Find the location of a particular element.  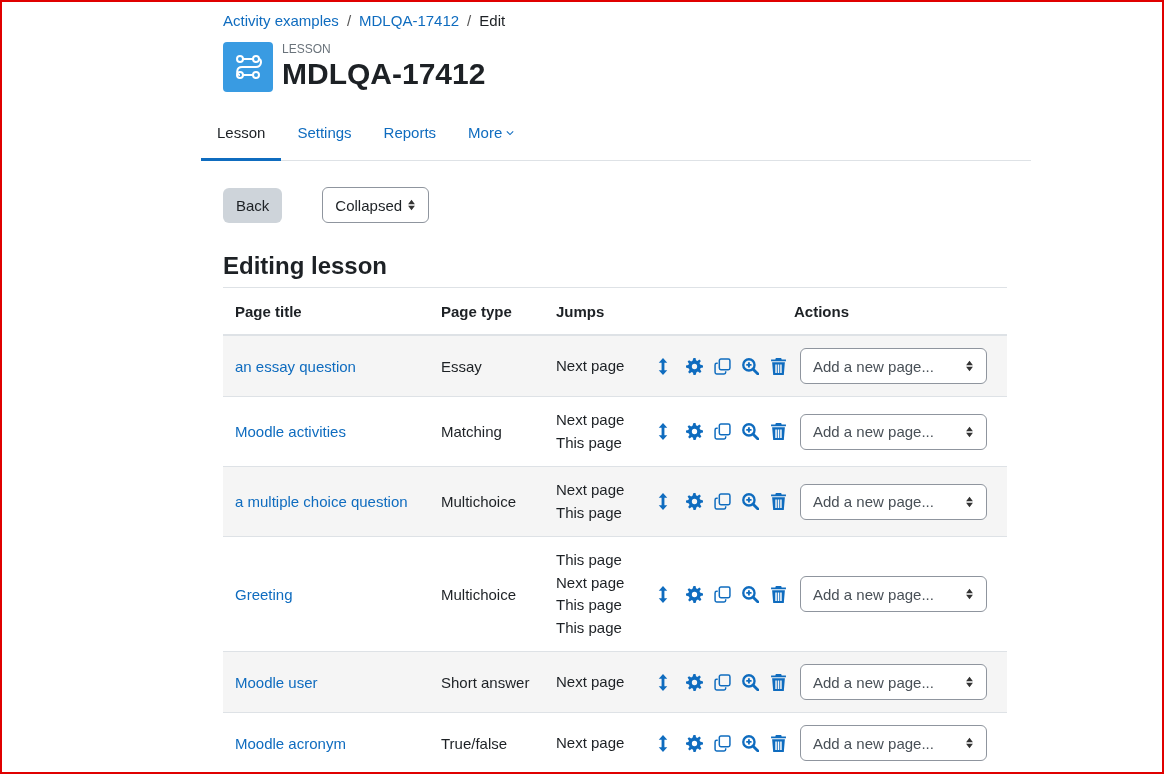

nav-tab: Settings is located at coordinates (324, 134).